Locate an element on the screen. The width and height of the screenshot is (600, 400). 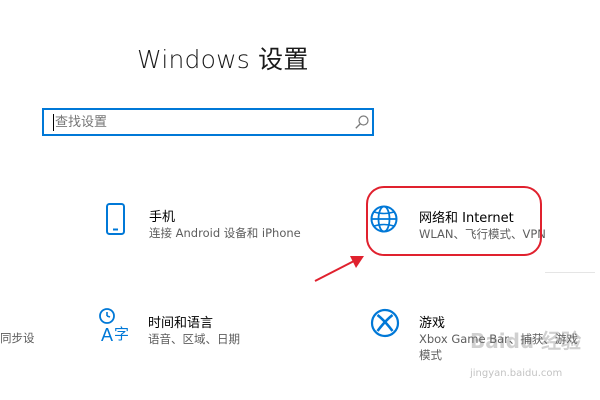
search-input is located at coordinates (200, 122).